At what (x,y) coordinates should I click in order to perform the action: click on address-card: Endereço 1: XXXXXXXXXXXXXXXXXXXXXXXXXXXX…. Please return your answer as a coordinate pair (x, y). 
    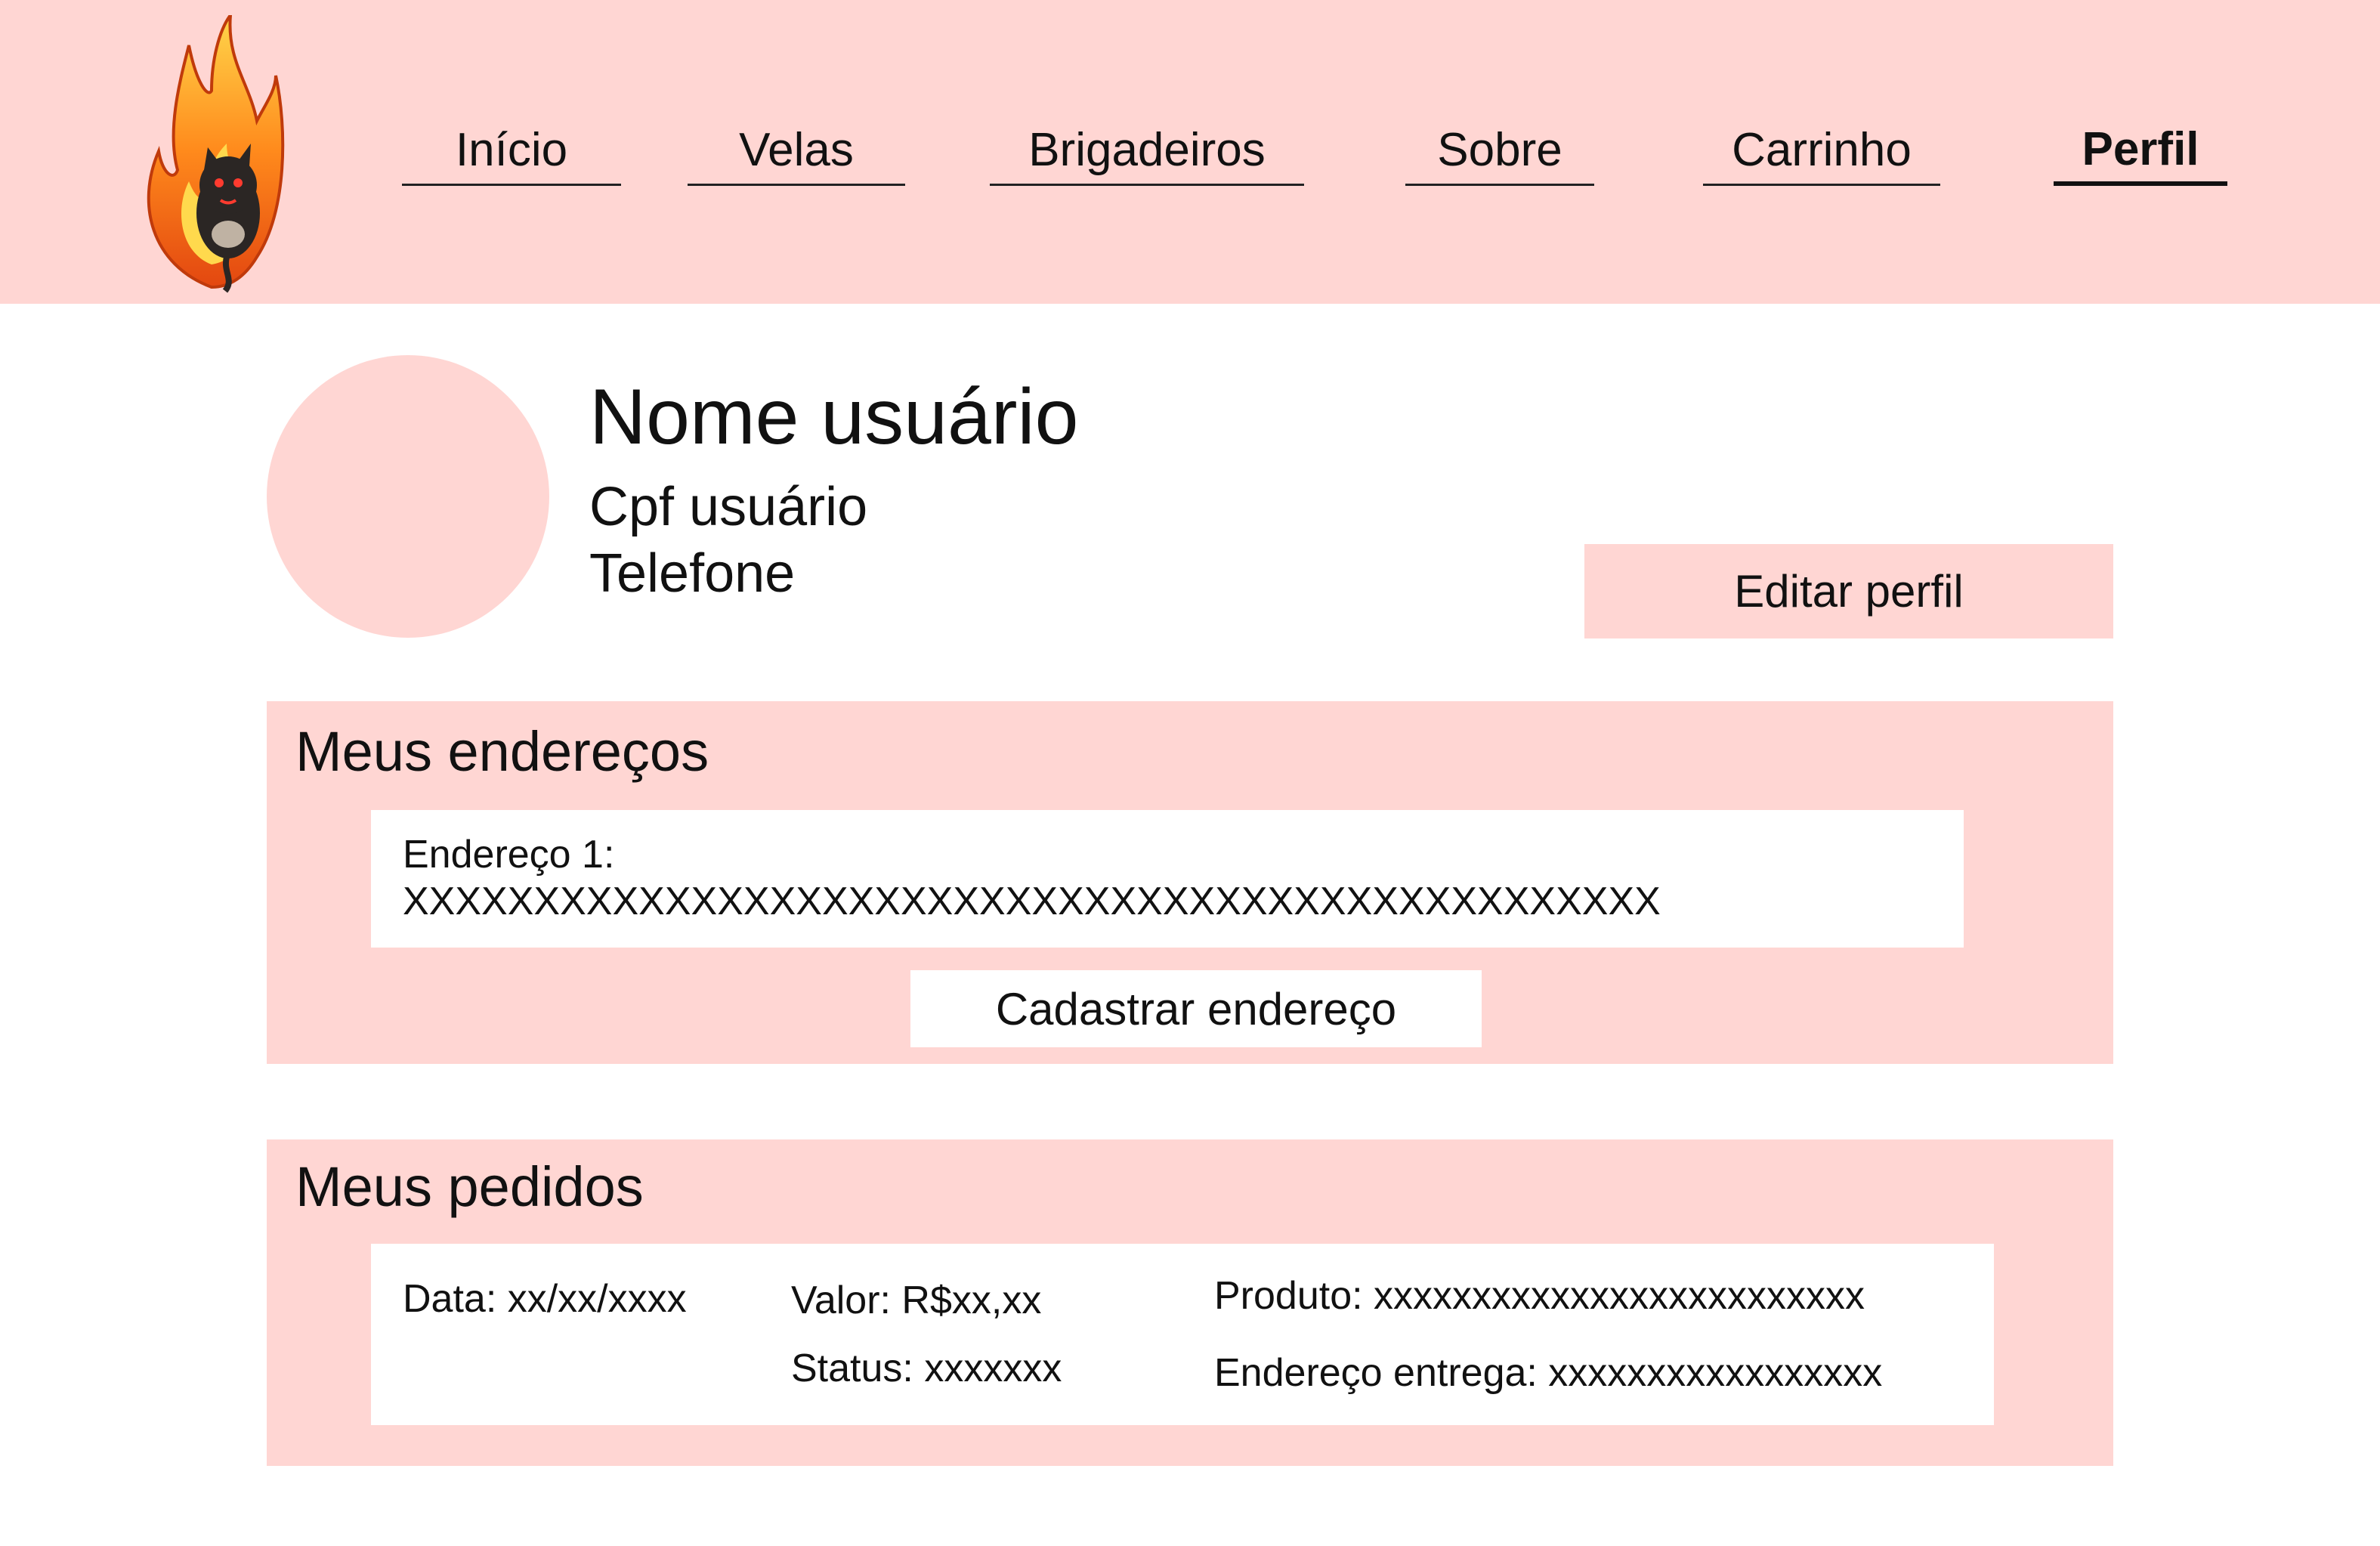
    Looking at the image, I should click on (1167, 879).